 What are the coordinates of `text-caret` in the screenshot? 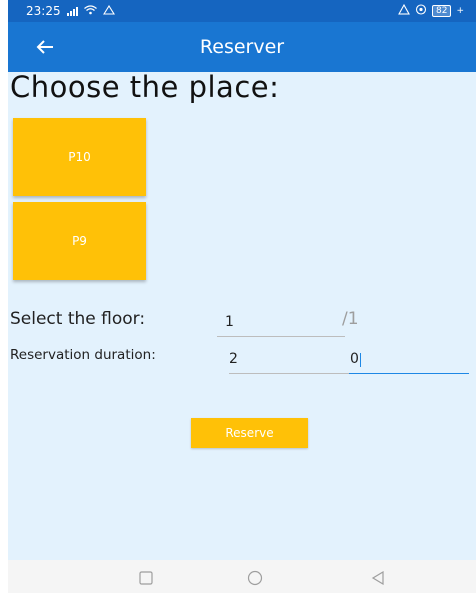 It's located at (360, 360).